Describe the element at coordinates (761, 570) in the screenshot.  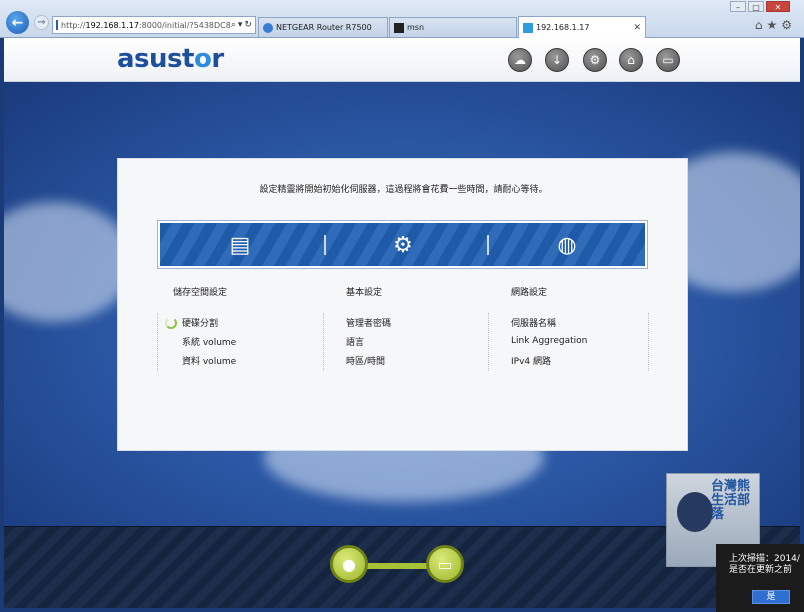
I see `notify-line2: 是否在更新之前` at that location.